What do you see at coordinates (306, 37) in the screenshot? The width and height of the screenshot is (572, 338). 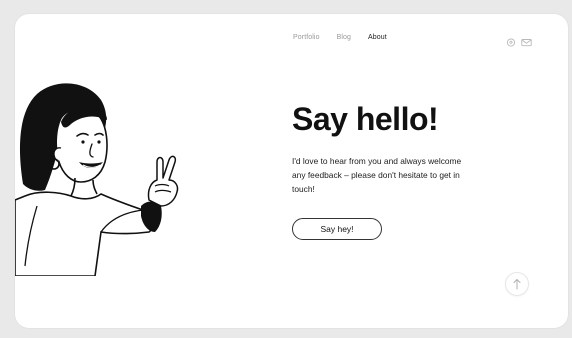 I see `nav-link-portfolio: Portfolio` at bounding box center [306, 37].